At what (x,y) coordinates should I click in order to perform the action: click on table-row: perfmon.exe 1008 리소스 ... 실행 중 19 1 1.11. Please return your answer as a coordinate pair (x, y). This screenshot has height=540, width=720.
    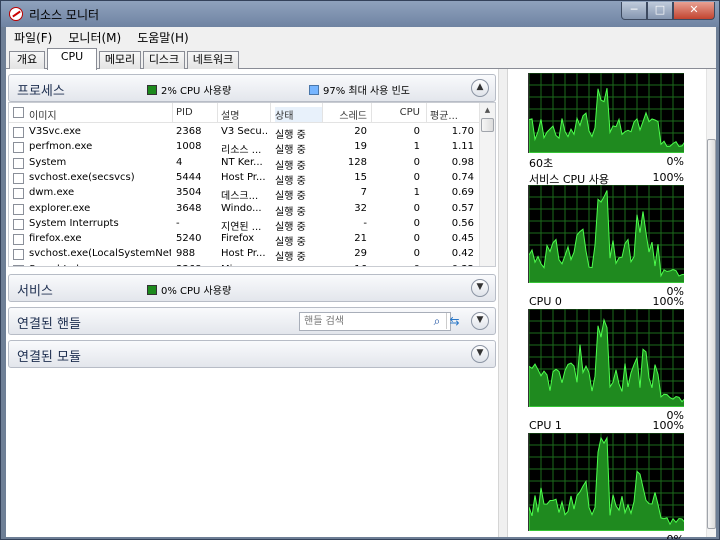
    Looking at the image, I should click on (244, 148).